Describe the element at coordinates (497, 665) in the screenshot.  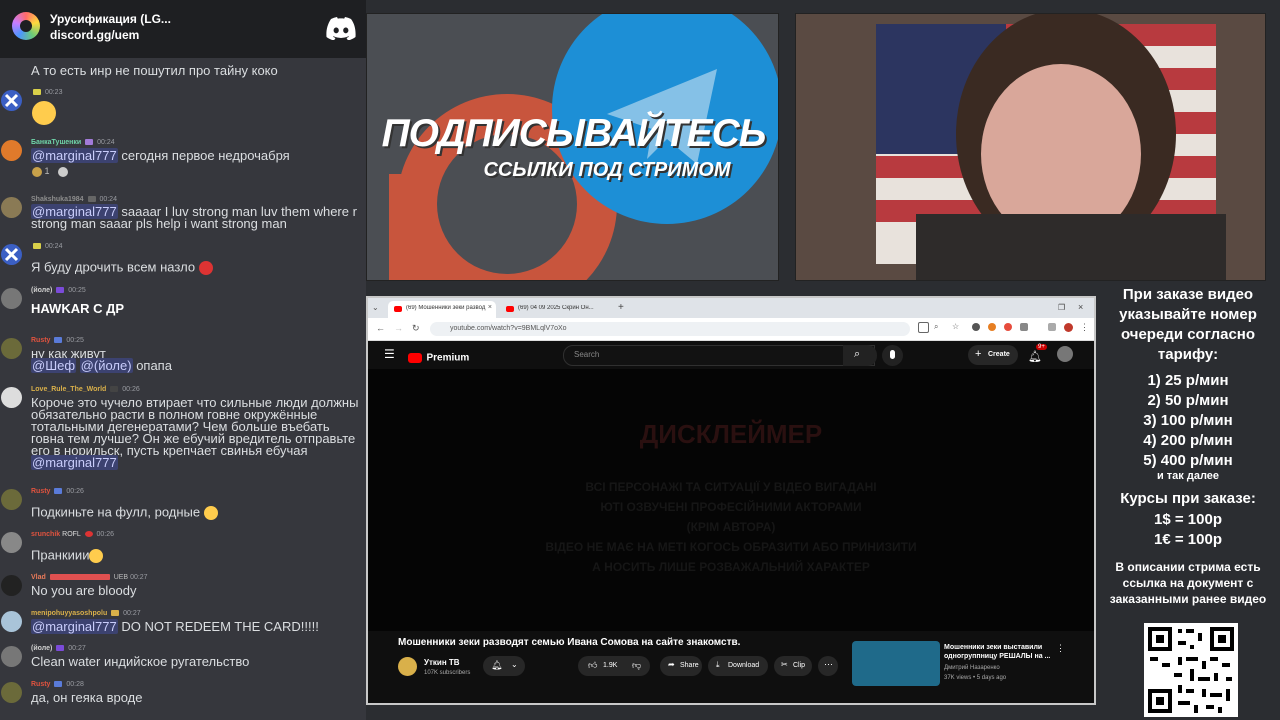
I see `bell-icon: 🔔︎` at that location.